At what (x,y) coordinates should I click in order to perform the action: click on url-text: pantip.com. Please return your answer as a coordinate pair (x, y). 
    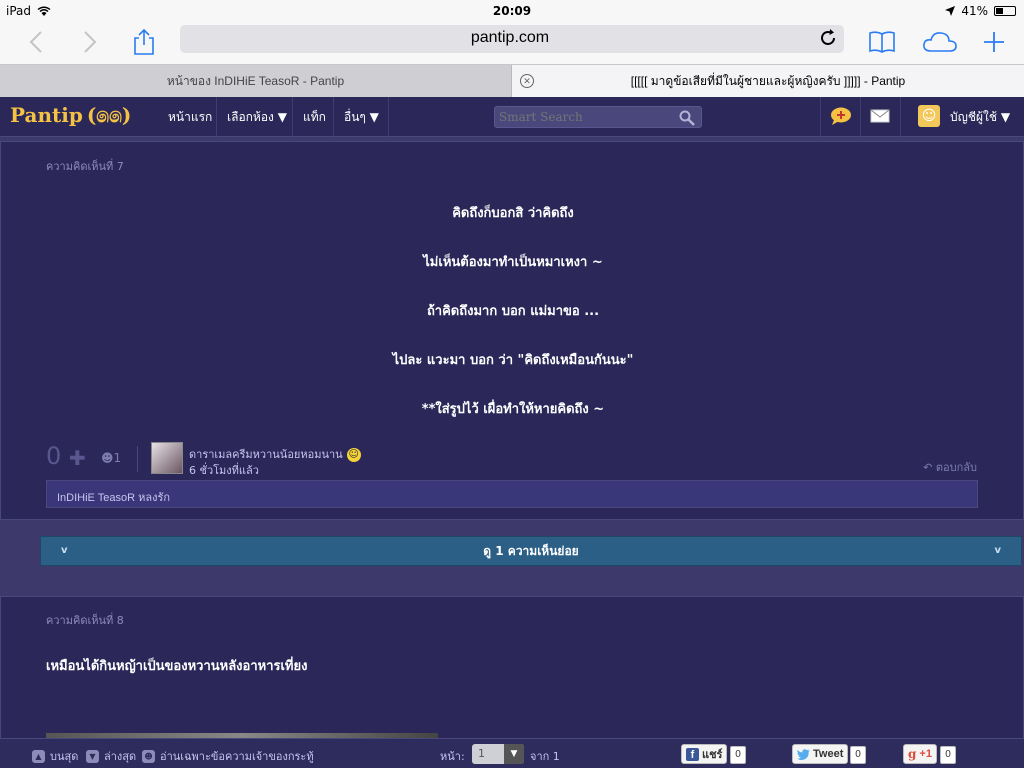
    Looking at the image, I should click on (510, 37).